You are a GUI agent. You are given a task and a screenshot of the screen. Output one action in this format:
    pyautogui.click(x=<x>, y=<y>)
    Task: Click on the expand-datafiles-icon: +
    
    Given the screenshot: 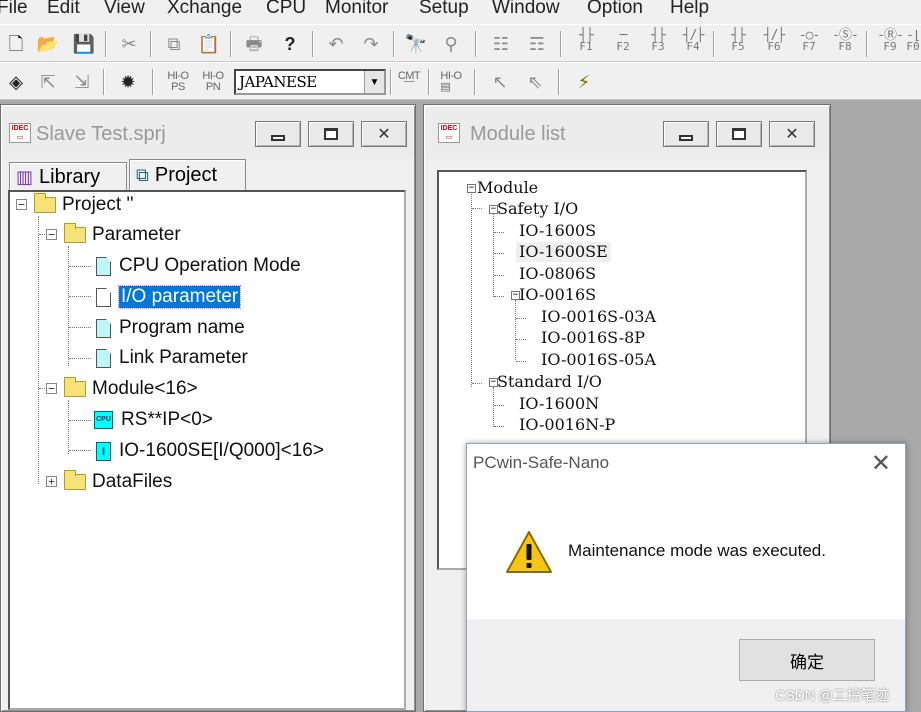 What is the action you would take?
    pyautogui.click(x=51, y=481)
    